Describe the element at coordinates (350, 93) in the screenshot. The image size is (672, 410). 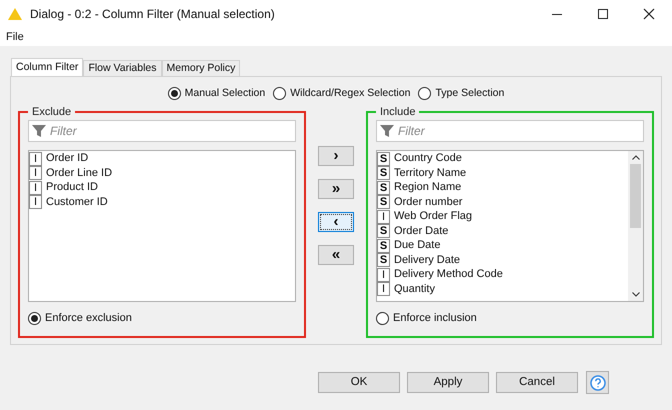
I see `radio-label: Wildcard/Regex Selection` at that location.